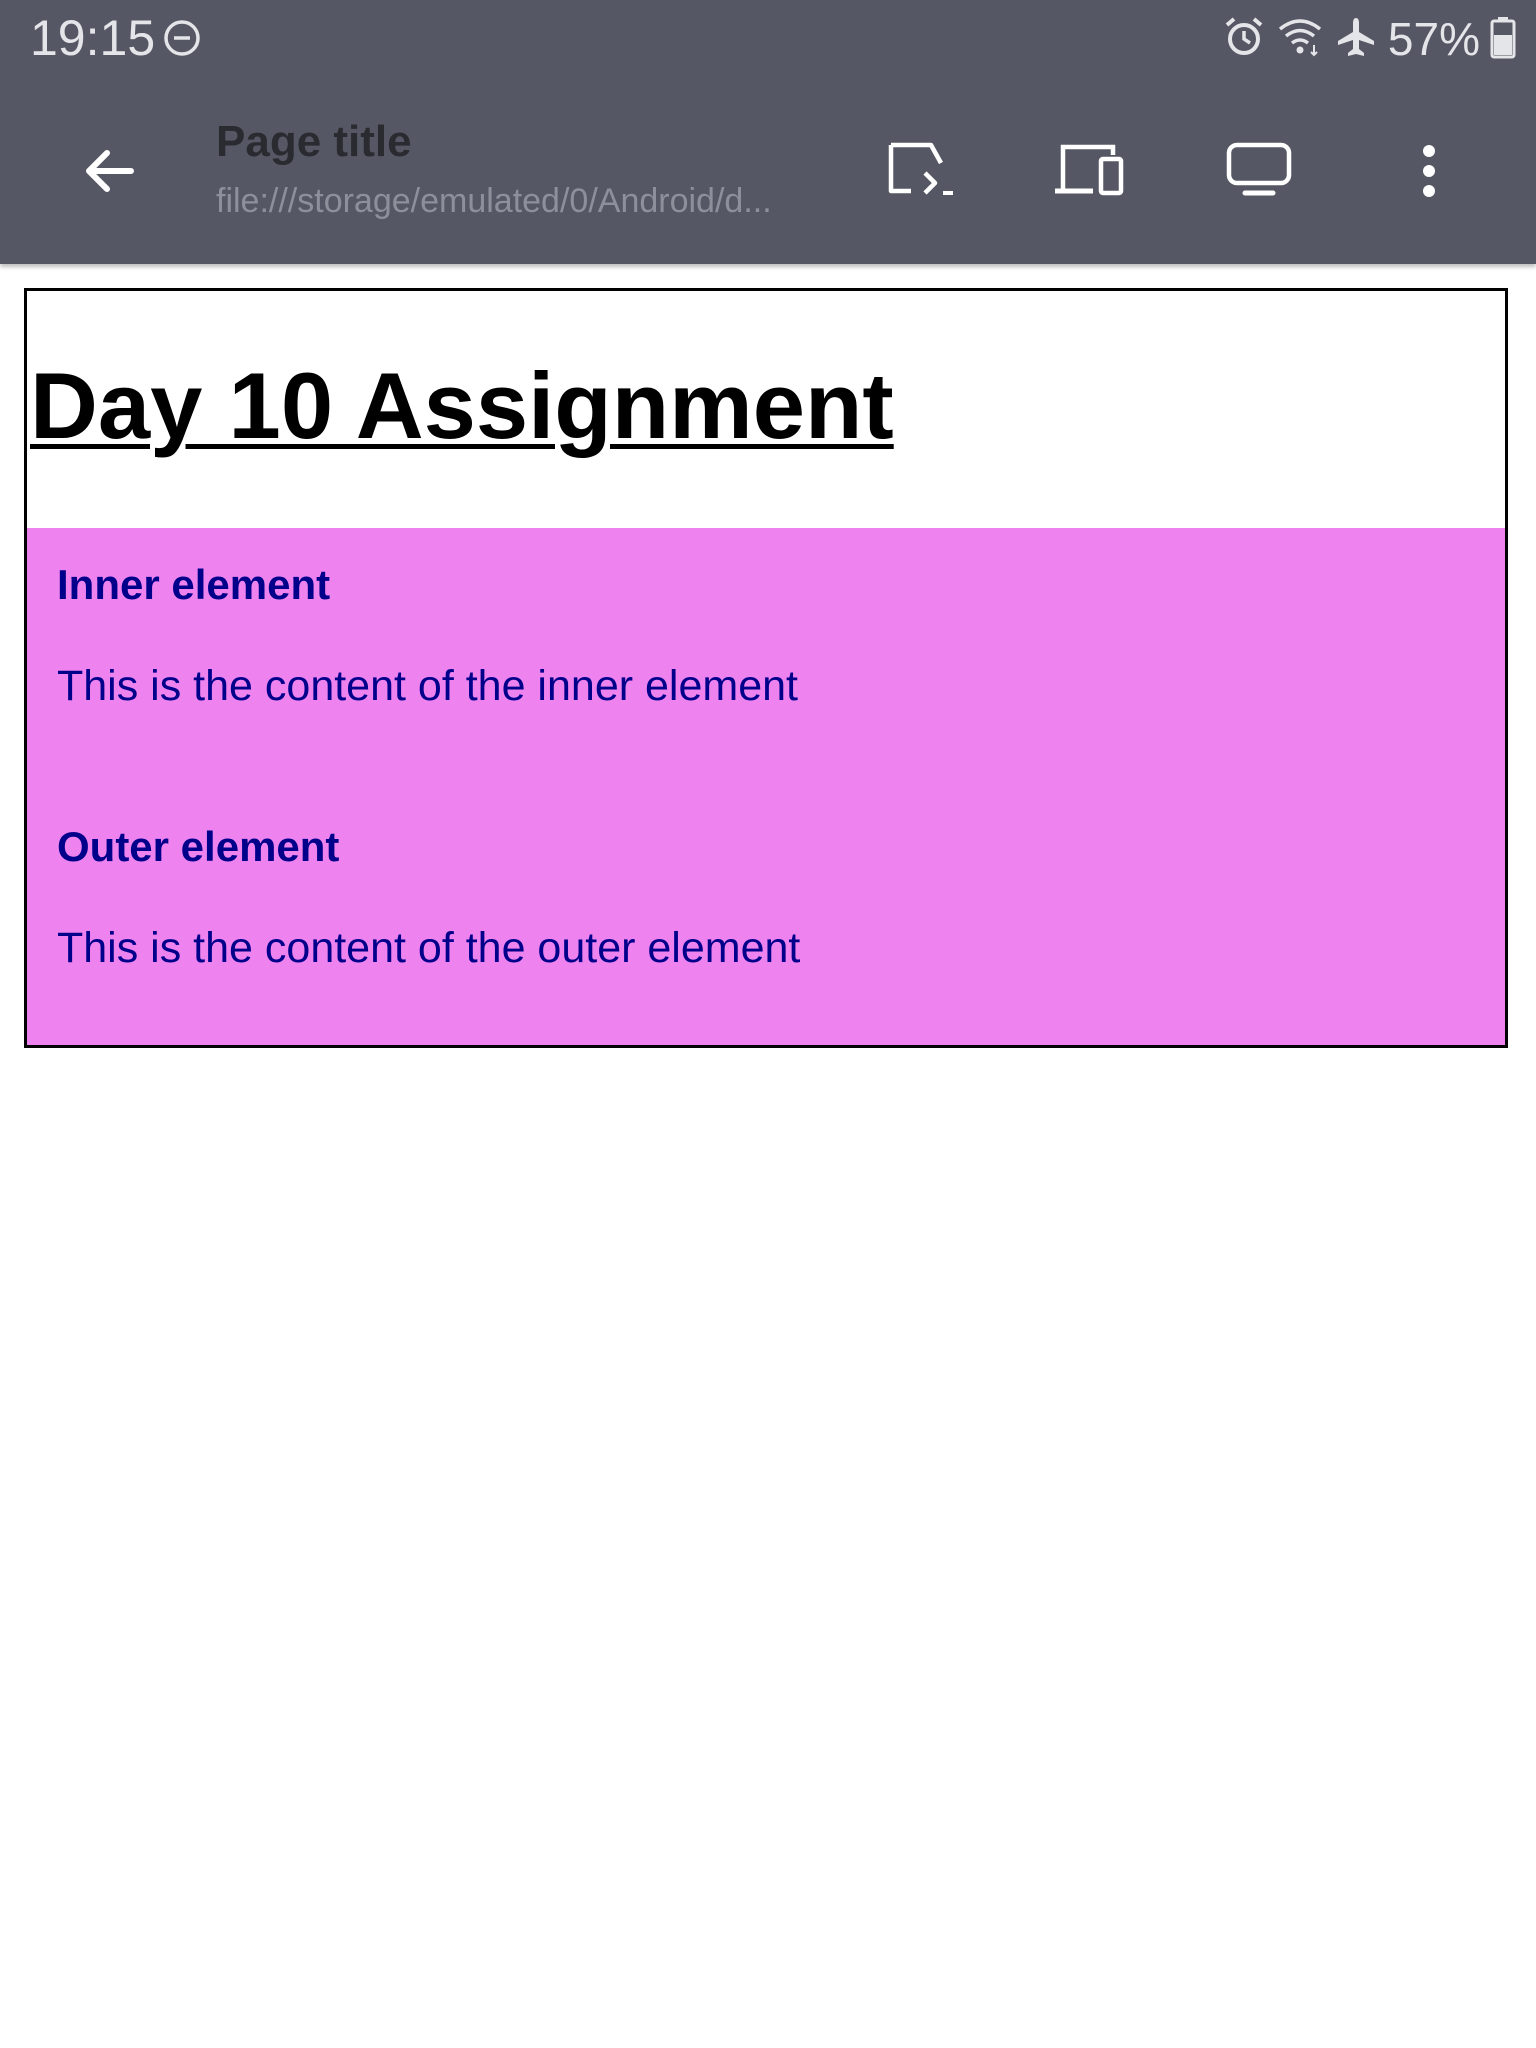 This screenshot has height=2048, width=1536. I want to click on outer-element-text: This is the content of the outer element, so click(429, 948).